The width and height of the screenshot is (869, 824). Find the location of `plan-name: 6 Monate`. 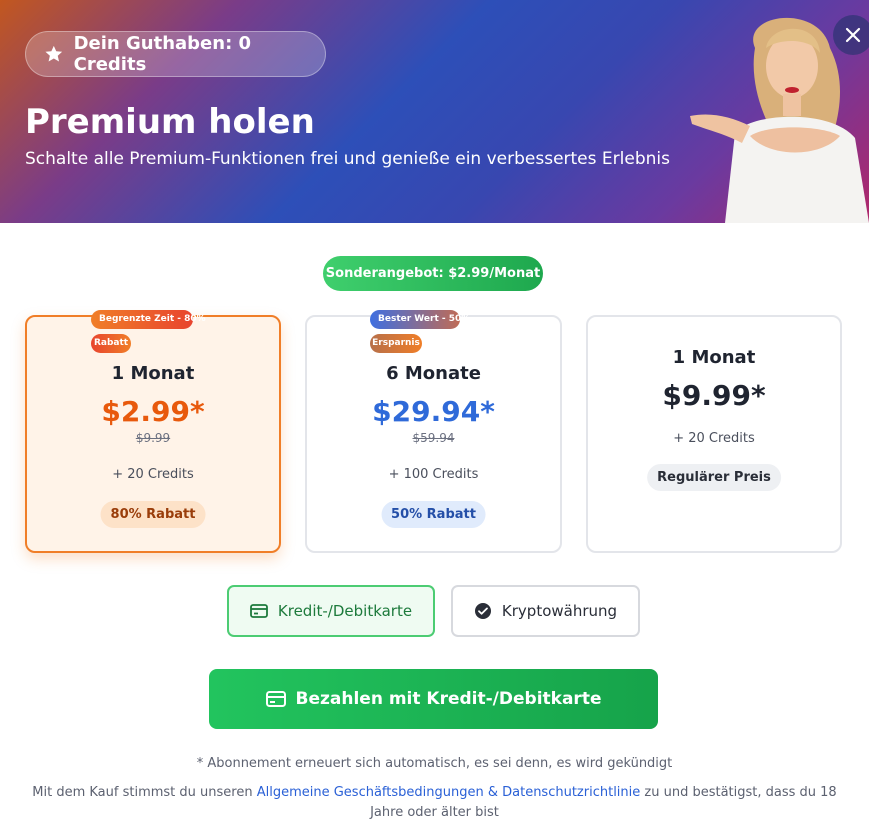

plan-name: 6 Monate is located at coordinates (433, 373).